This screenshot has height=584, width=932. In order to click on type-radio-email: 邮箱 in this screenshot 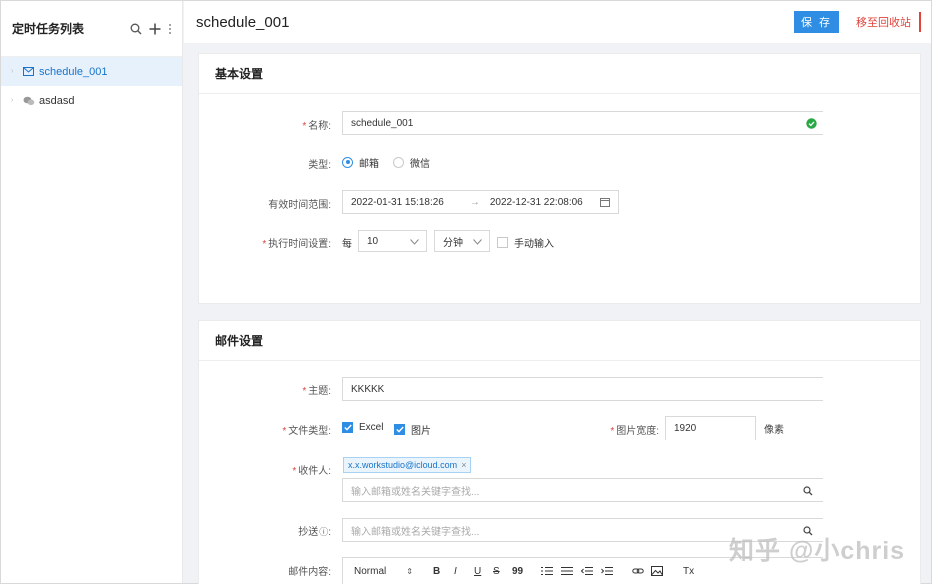, I will do `click(360, 162)`.